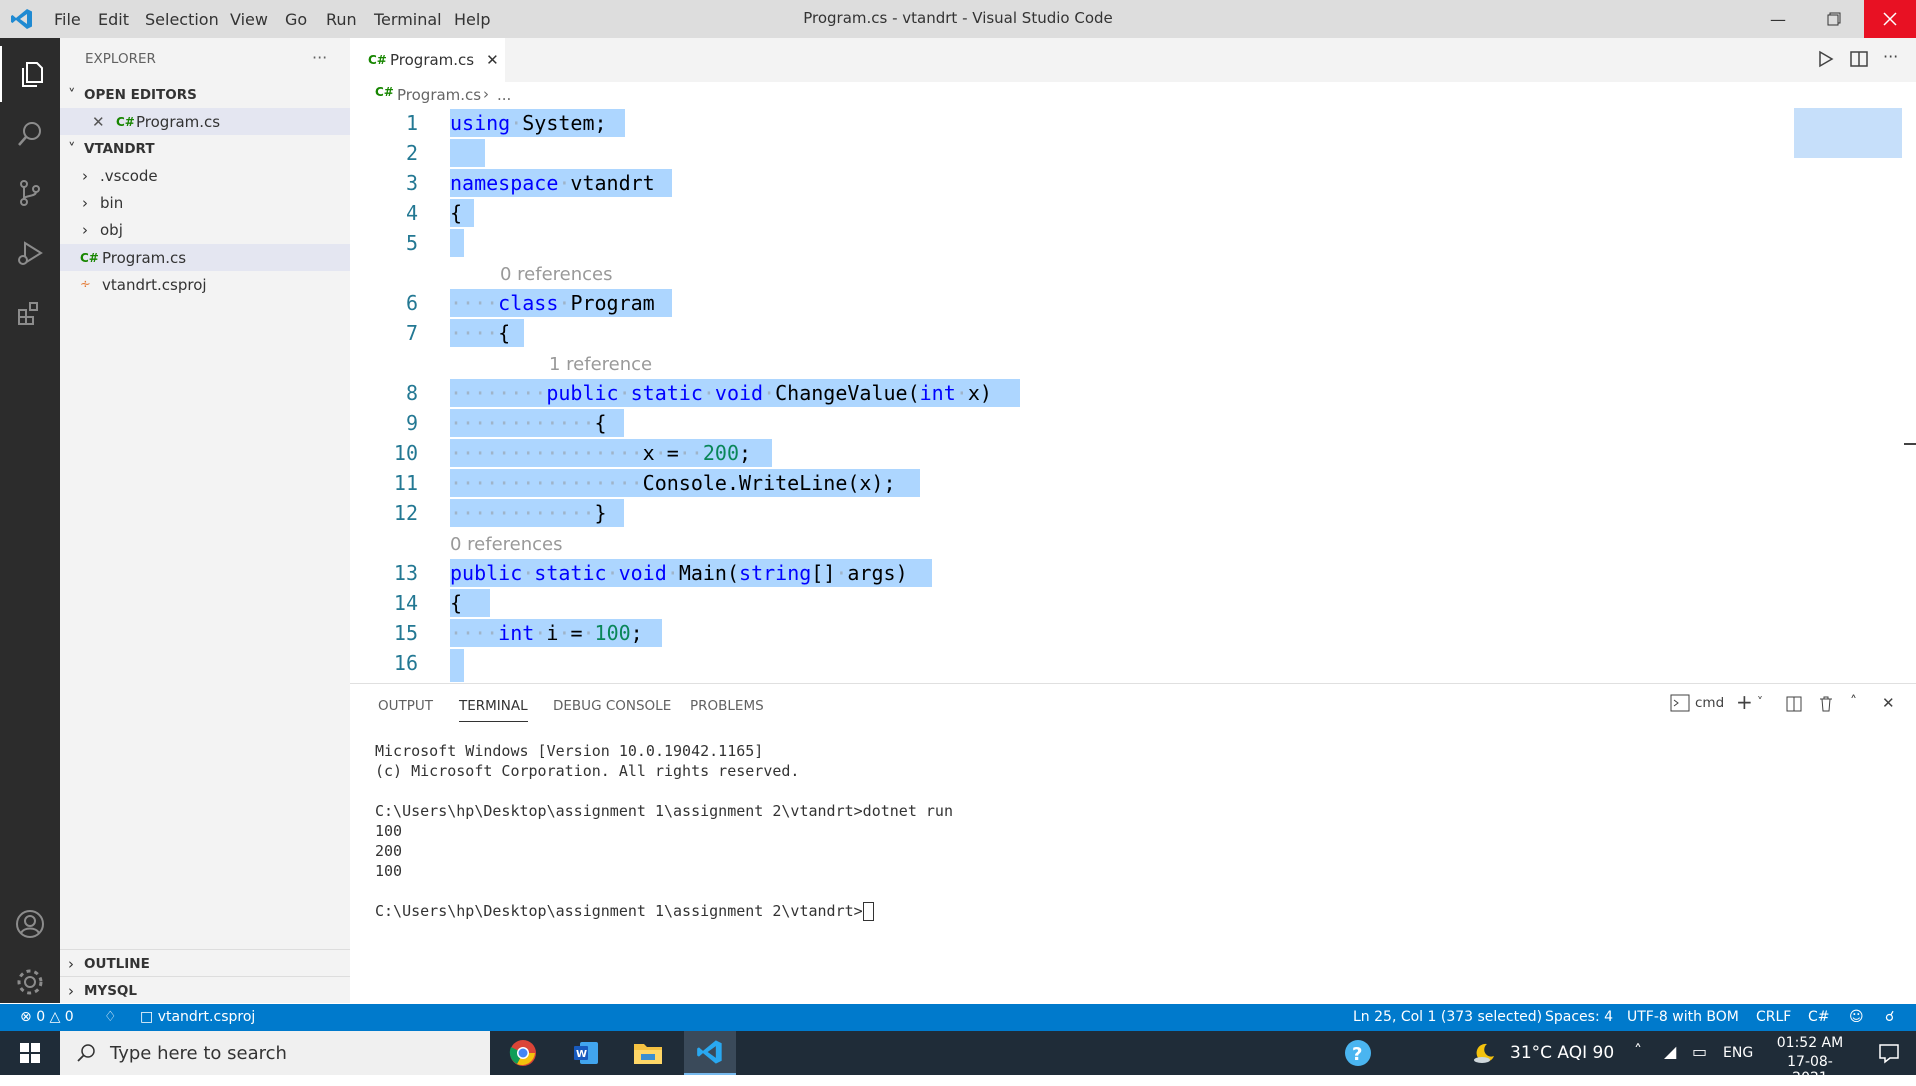  Describe the element at coordinates (30, 313) in the screenshot. I see `extensions-button` at that location.